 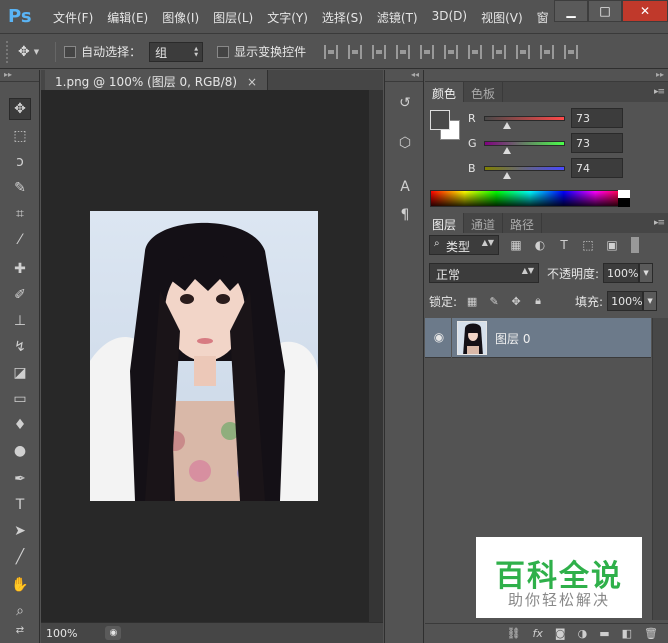 I want to click on tab-color: 颜色, so click(x=445, y=92).